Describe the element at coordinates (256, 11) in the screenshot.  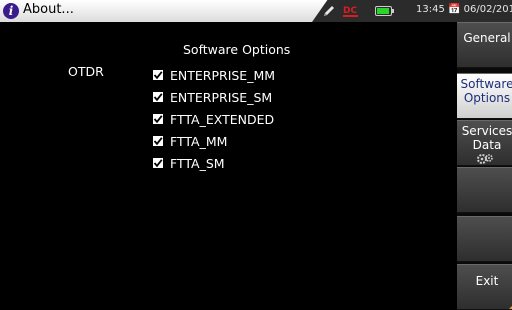
I see `title-bar: i About... DC 13:45 📅 06/02/2018` at that location.